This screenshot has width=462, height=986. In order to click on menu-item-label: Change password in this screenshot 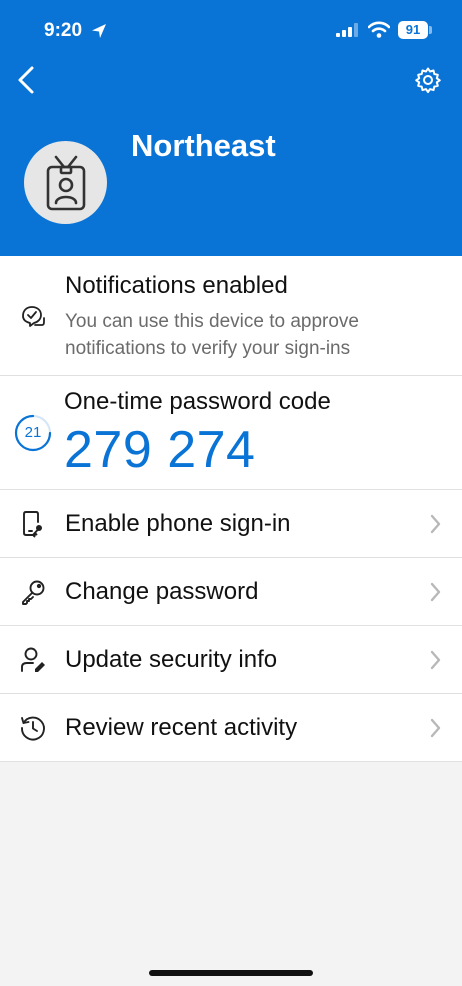, I will do `click(162, 591)`.